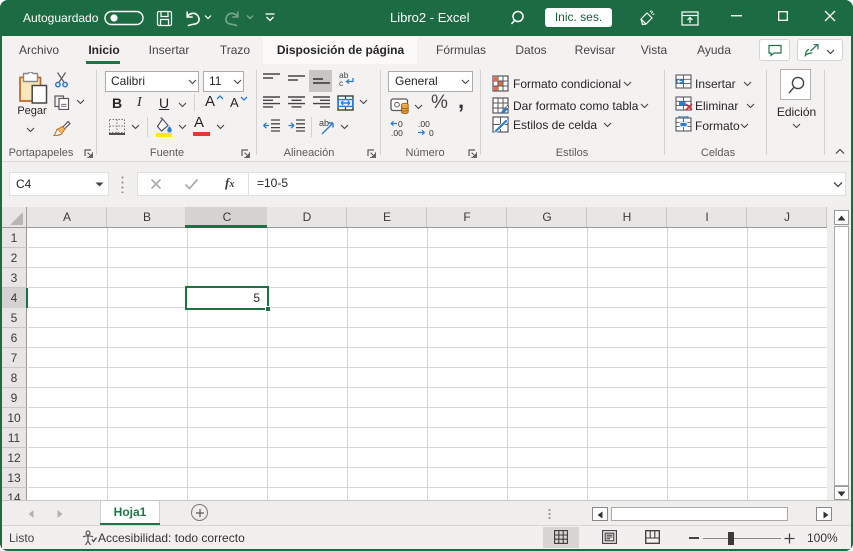 The width and height of the screenshot is (853, 551). I want to click on svg-text: .00, so click(397, 132).